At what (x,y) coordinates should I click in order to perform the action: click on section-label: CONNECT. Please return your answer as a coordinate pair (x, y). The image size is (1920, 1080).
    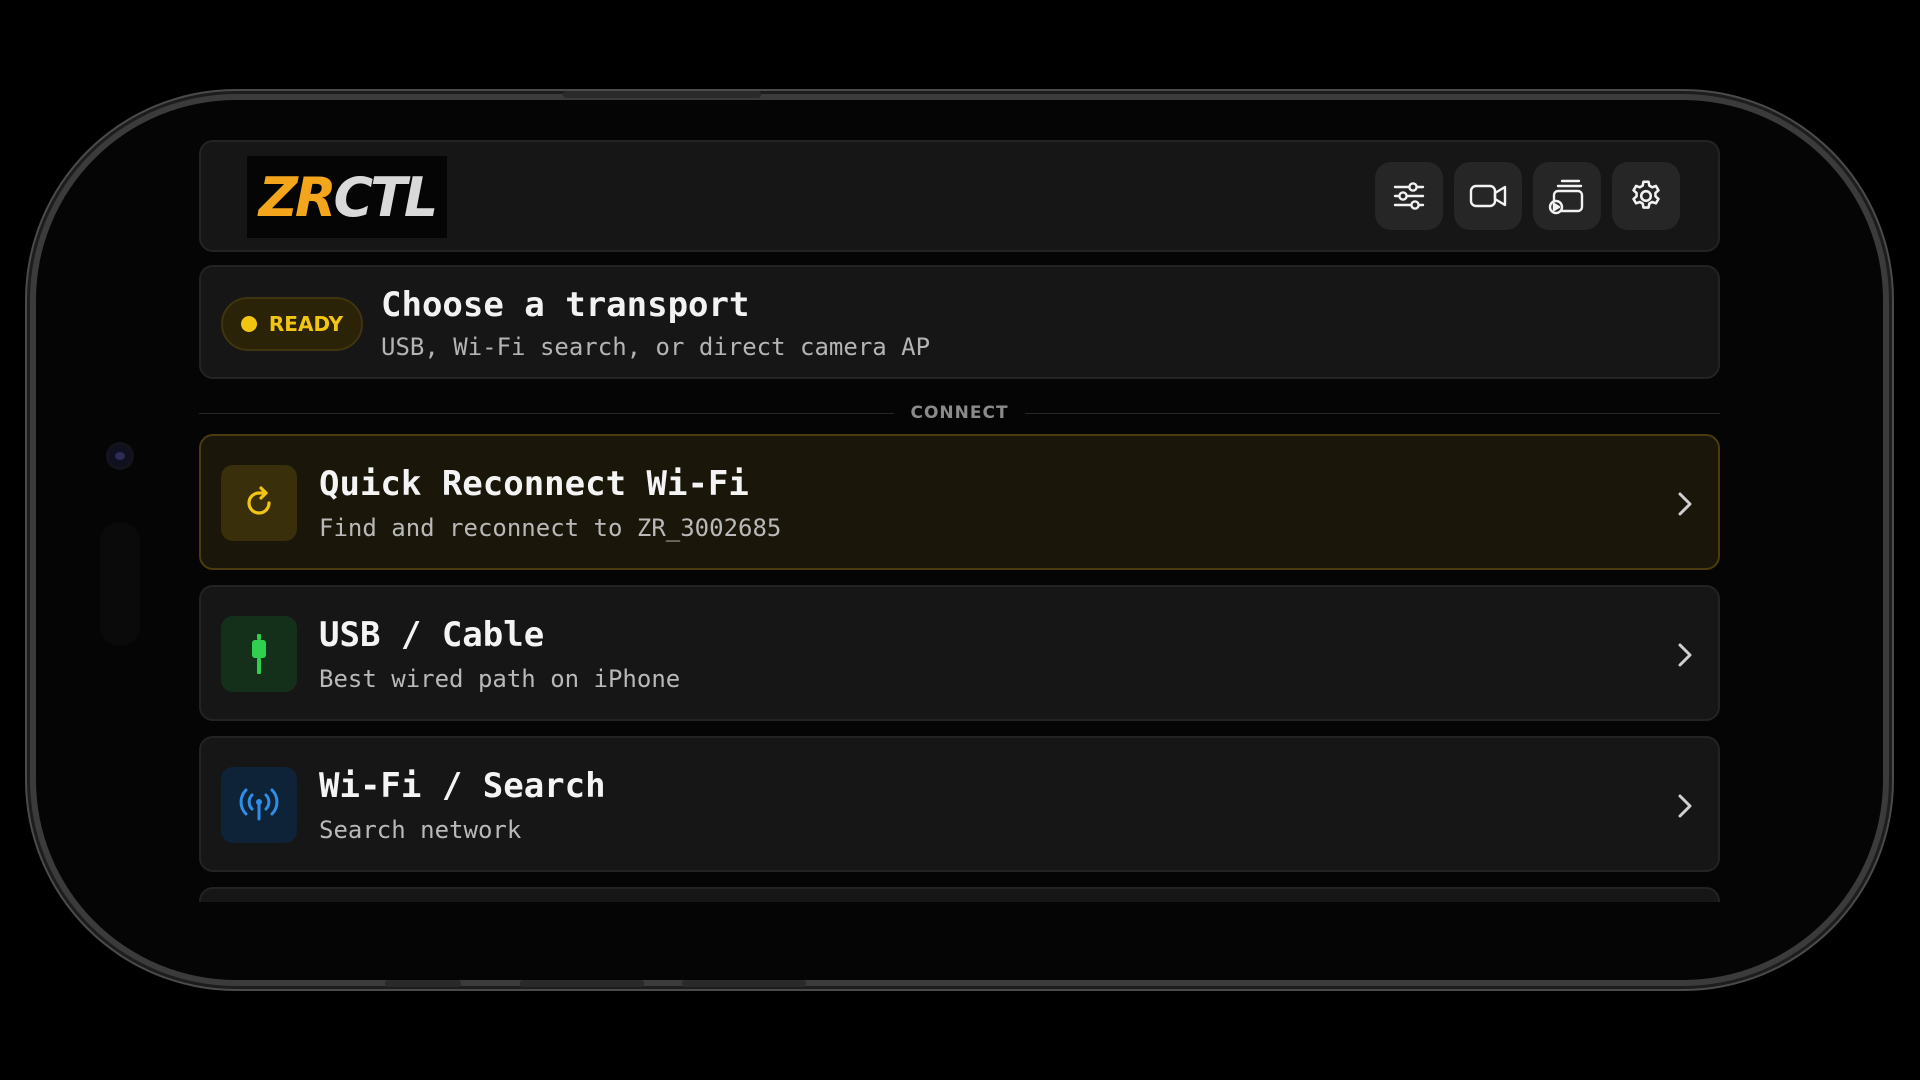
    Looking at the image, I should click on (959, 413).